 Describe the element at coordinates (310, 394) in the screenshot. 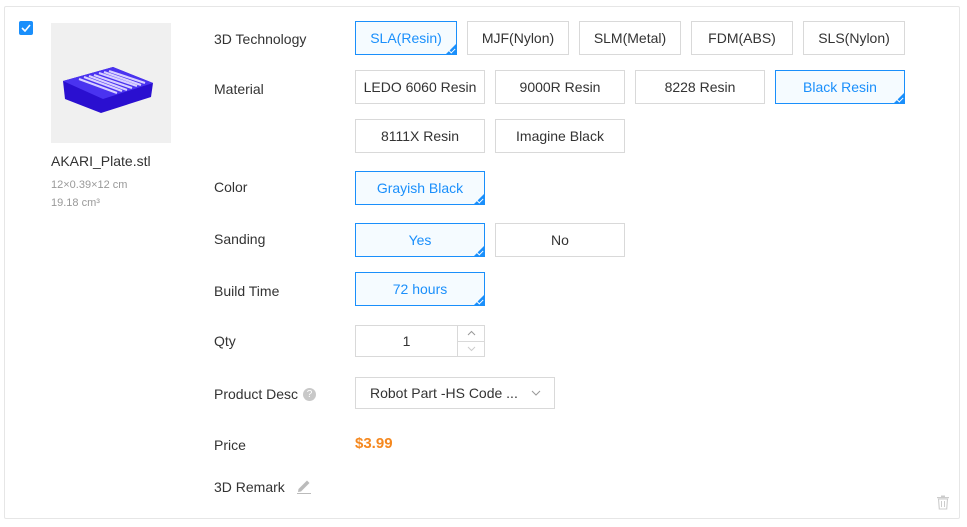

I see `help-icon: ?` at that location.